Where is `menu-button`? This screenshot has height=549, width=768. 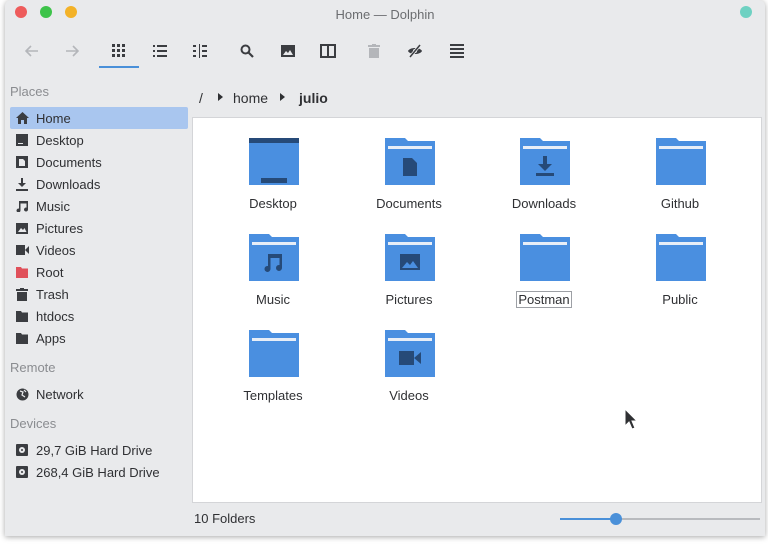 menu-button is located at coordinates (457, 51).